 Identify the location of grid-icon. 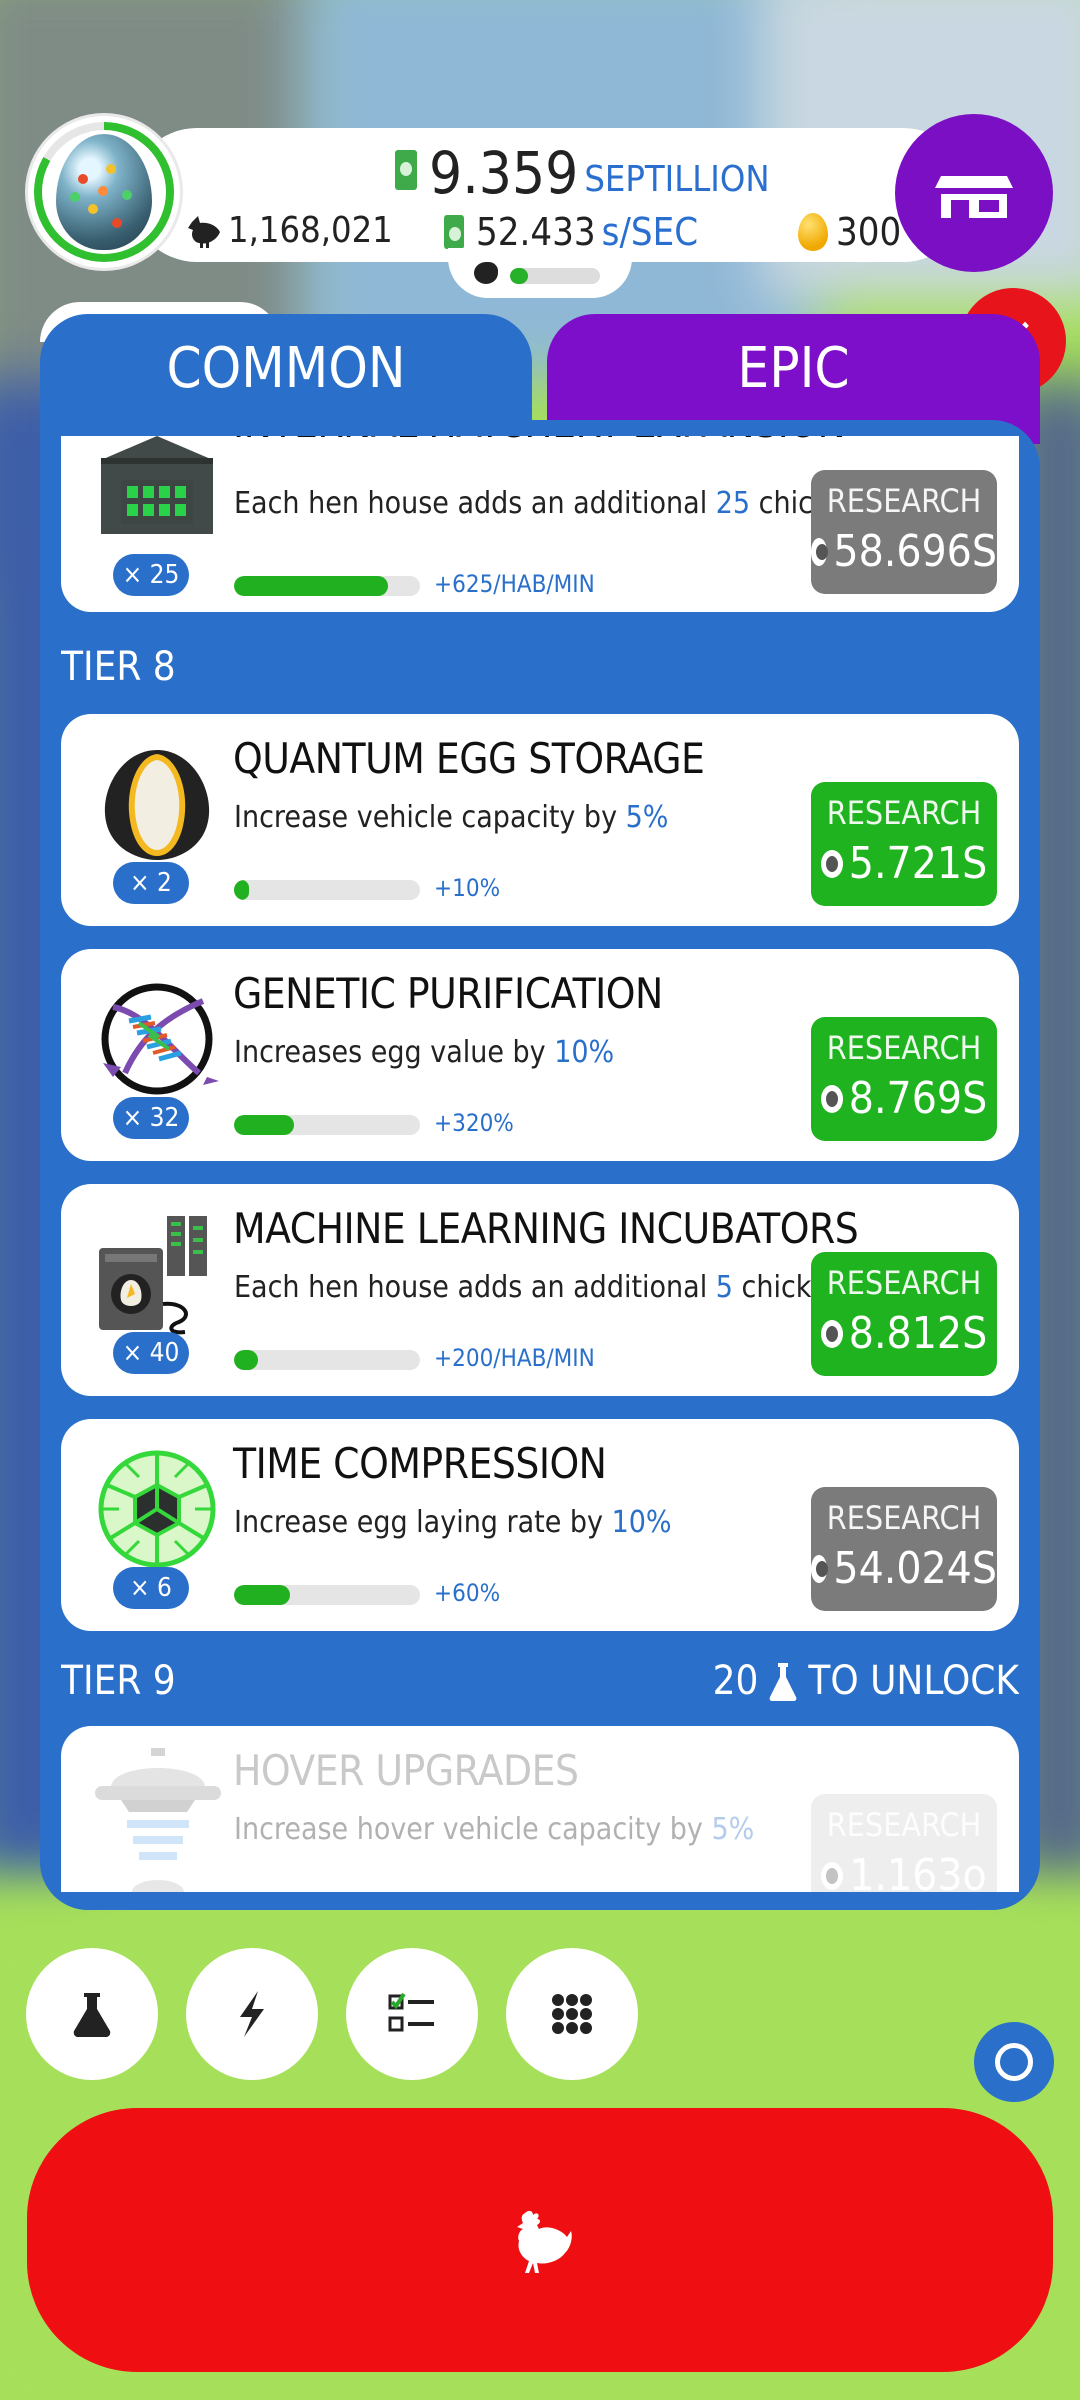
(572, 2014).